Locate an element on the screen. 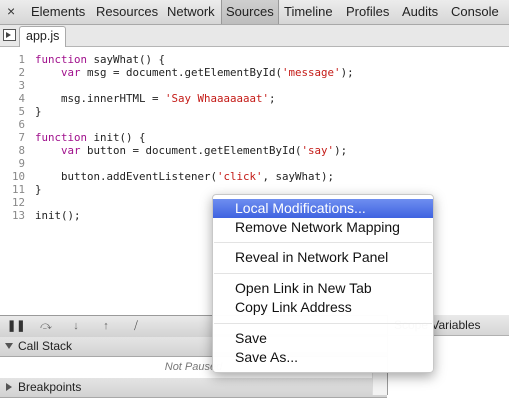  line-number: 8 is located at coordinates (12, 150).